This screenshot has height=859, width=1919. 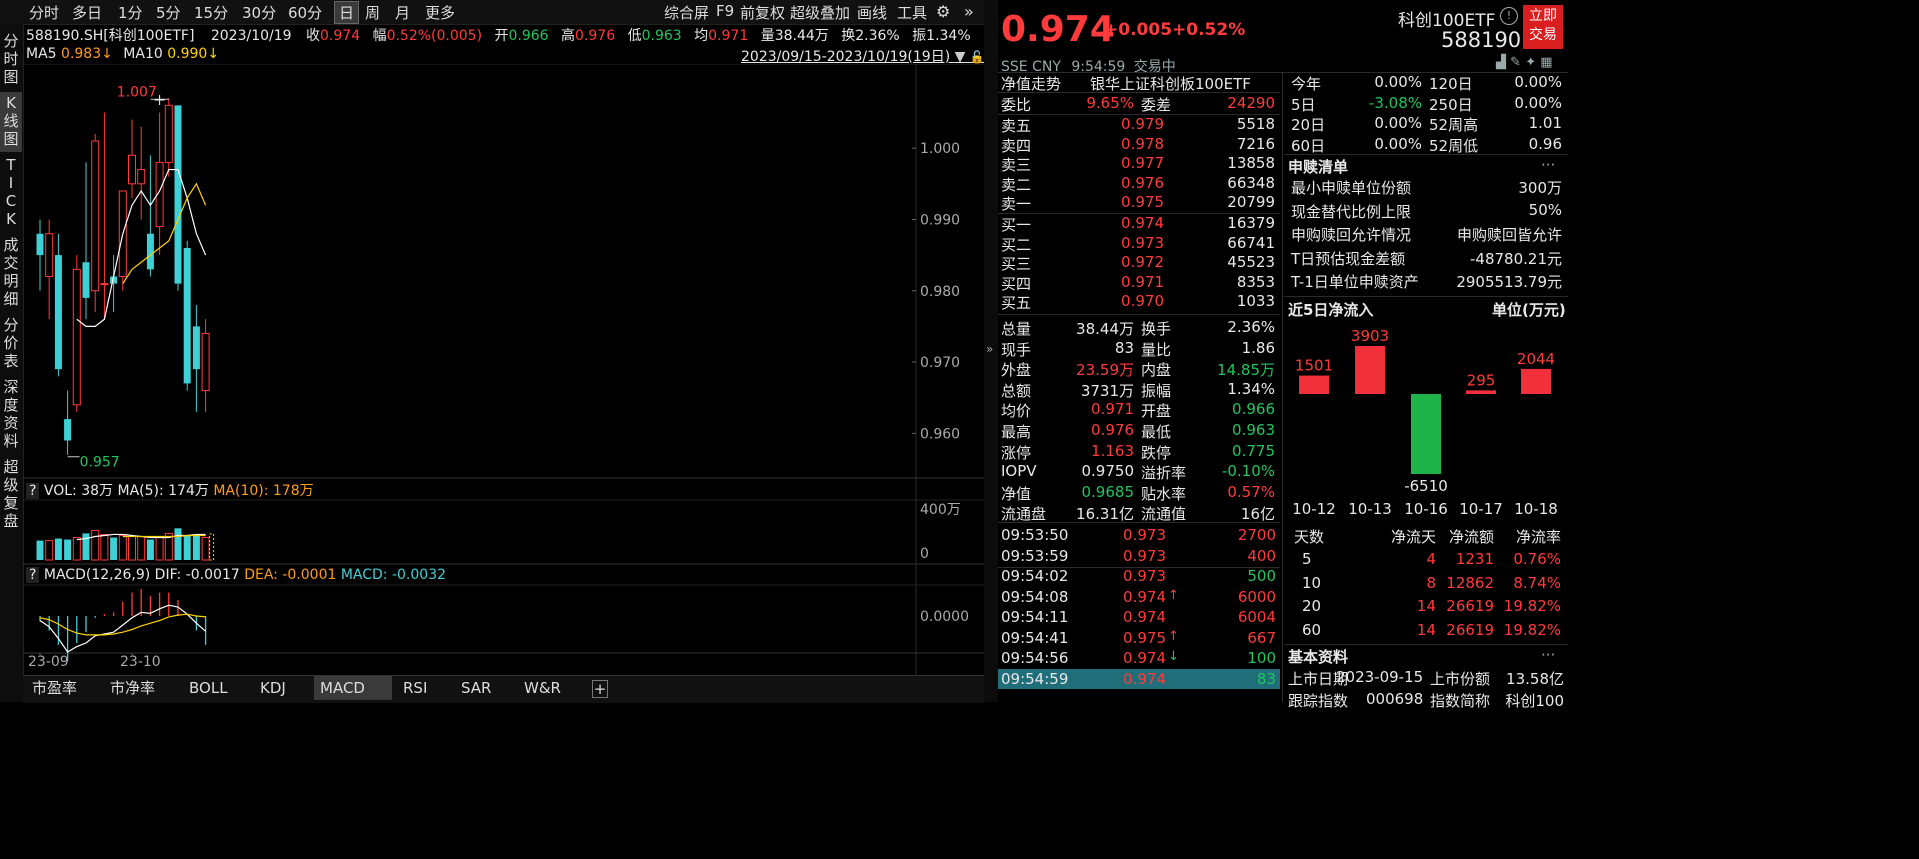 What do you see at coordinates (1107, 390) in the screenshot?
I see `stat-value: 3731万` at bounding box center [1107, 390].